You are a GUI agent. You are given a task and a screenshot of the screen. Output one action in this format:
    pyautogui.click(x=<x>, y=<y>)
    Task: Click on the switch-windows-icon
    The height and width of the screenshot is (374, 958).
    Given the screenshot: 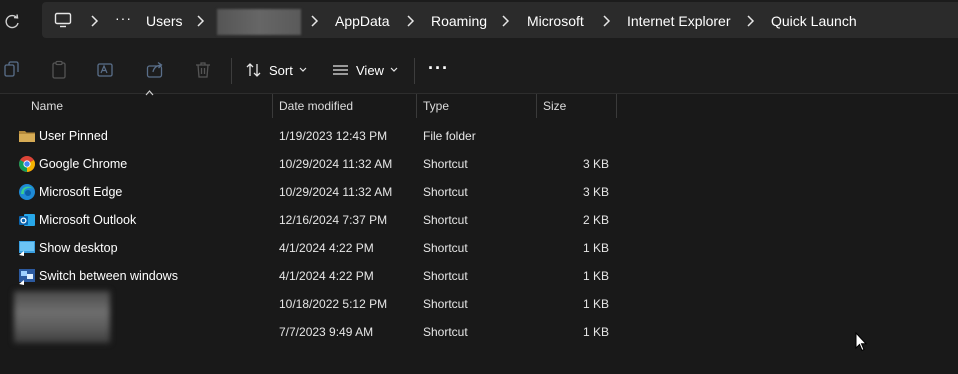 What is the action you would take?
    pyautogui.click(x=27, y=277)
    